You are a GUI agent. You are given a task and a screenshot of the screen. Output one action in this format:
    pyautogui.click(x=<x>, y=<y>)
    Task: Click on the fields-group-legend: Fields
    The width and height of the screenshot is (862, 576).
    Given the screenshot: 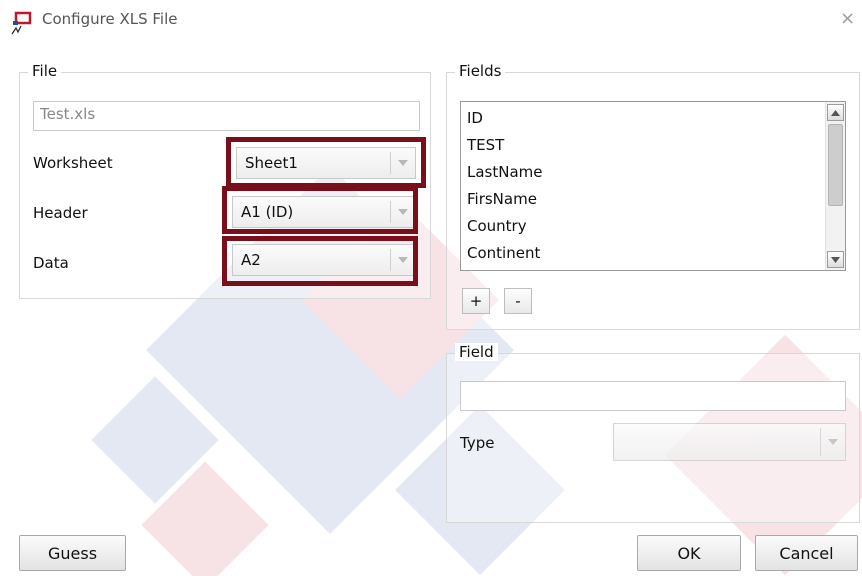 What is the action you would take?
    pyautogui.click(x=480, y=71)
    